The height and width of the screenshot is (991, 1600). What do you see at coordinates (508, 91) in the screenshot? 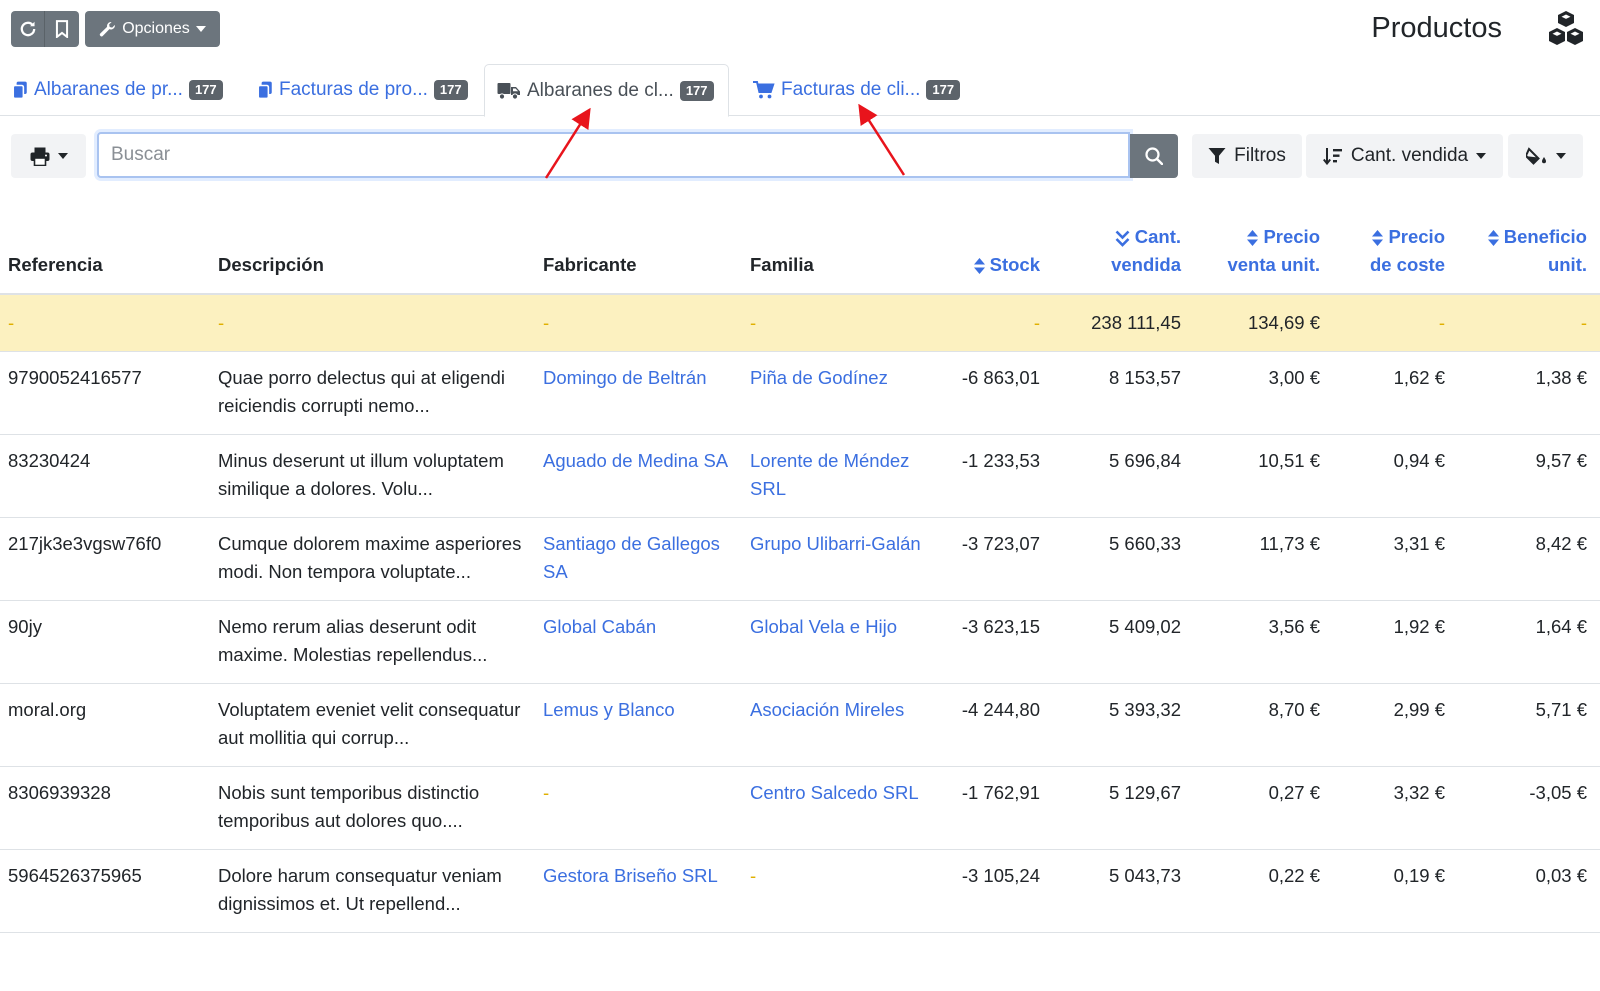
I see `truck-icon` at bounding box center [508, 91].